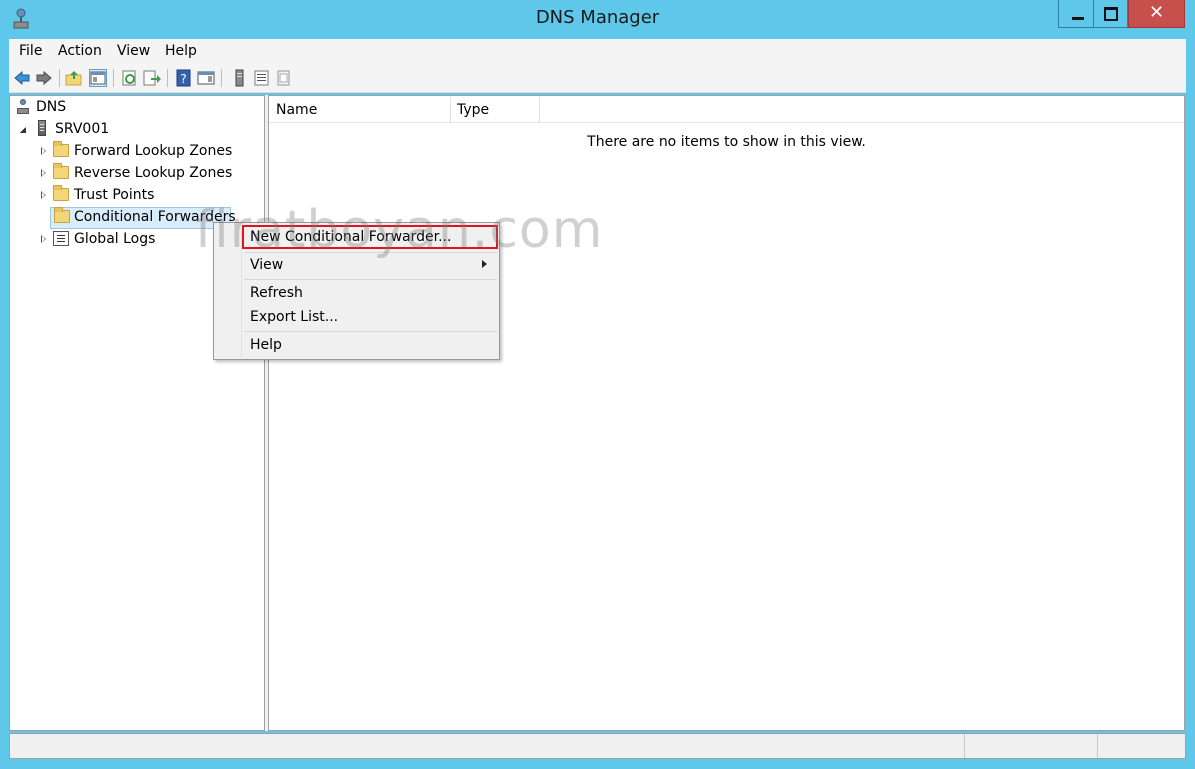 Image resolution: width=1195 pixels, height=769 pixels. What do you see at coordinates (153, 173) in the screenshot?
I see `tree-label: Reverse Lookup Zones` at bounding box center [153, 173].